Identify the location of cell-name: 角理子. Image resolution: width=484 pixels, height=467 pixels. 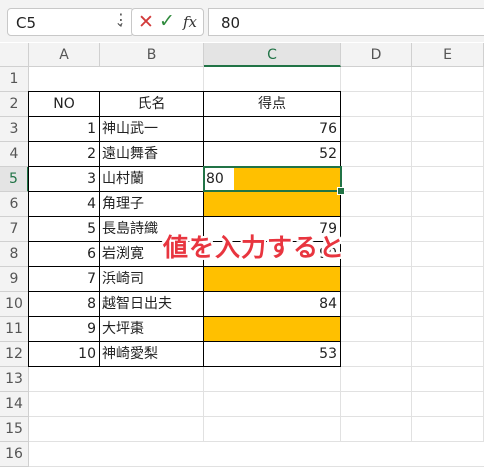
(151, 204).